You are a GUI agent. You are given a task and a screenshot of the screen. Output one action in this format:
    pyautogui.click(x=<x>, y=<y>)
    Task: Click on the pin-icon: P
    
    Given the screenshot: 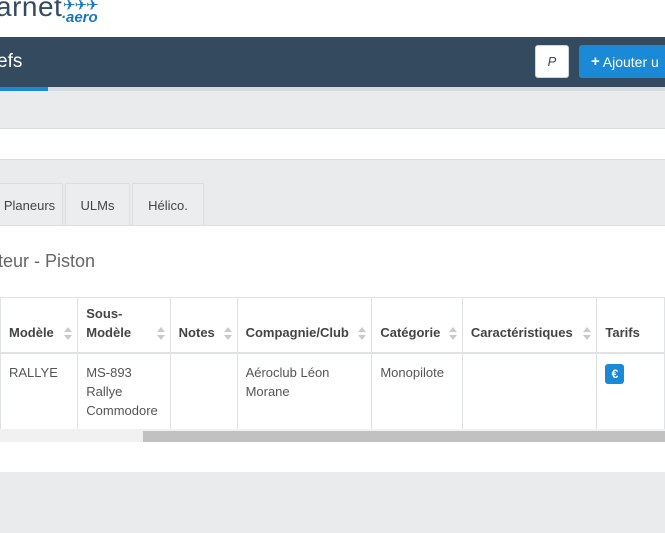 What is the action you would take?
    pyautogui.click(x=552, y=61)
    